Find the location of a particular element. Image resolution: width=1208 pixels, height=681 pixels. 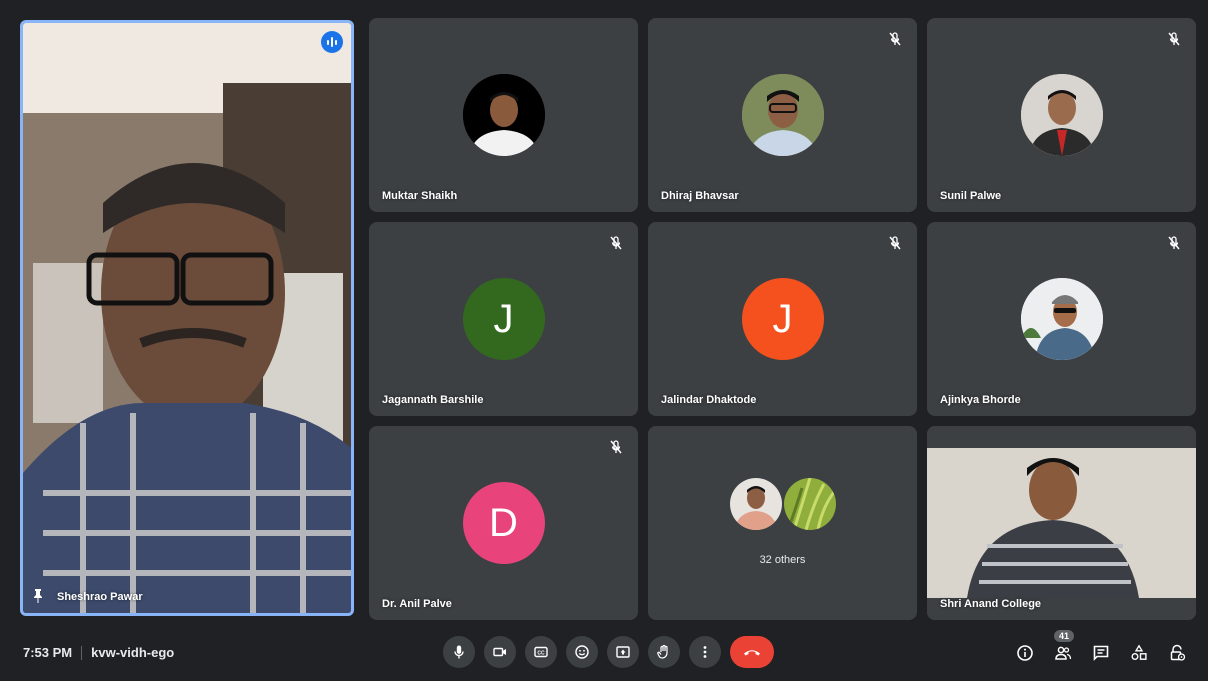

info-icon is located at coordinates (1025, 653).